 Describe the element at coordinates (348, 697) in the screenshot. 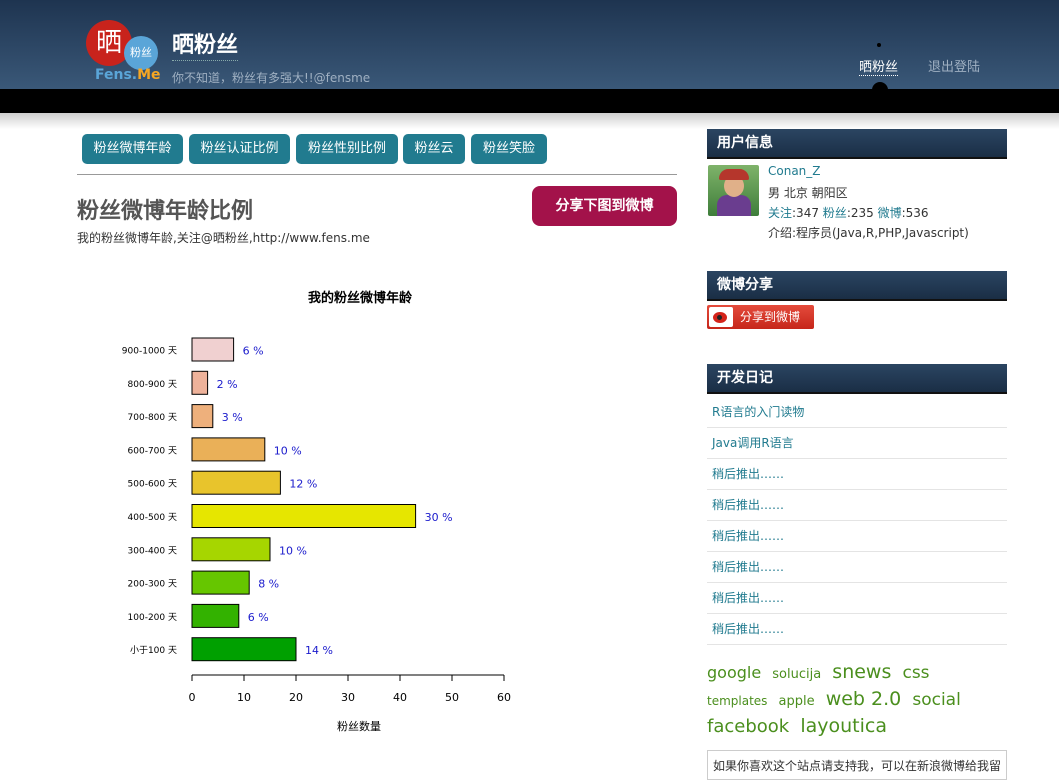

I see `chart-x-tick-label: 30` at that location.